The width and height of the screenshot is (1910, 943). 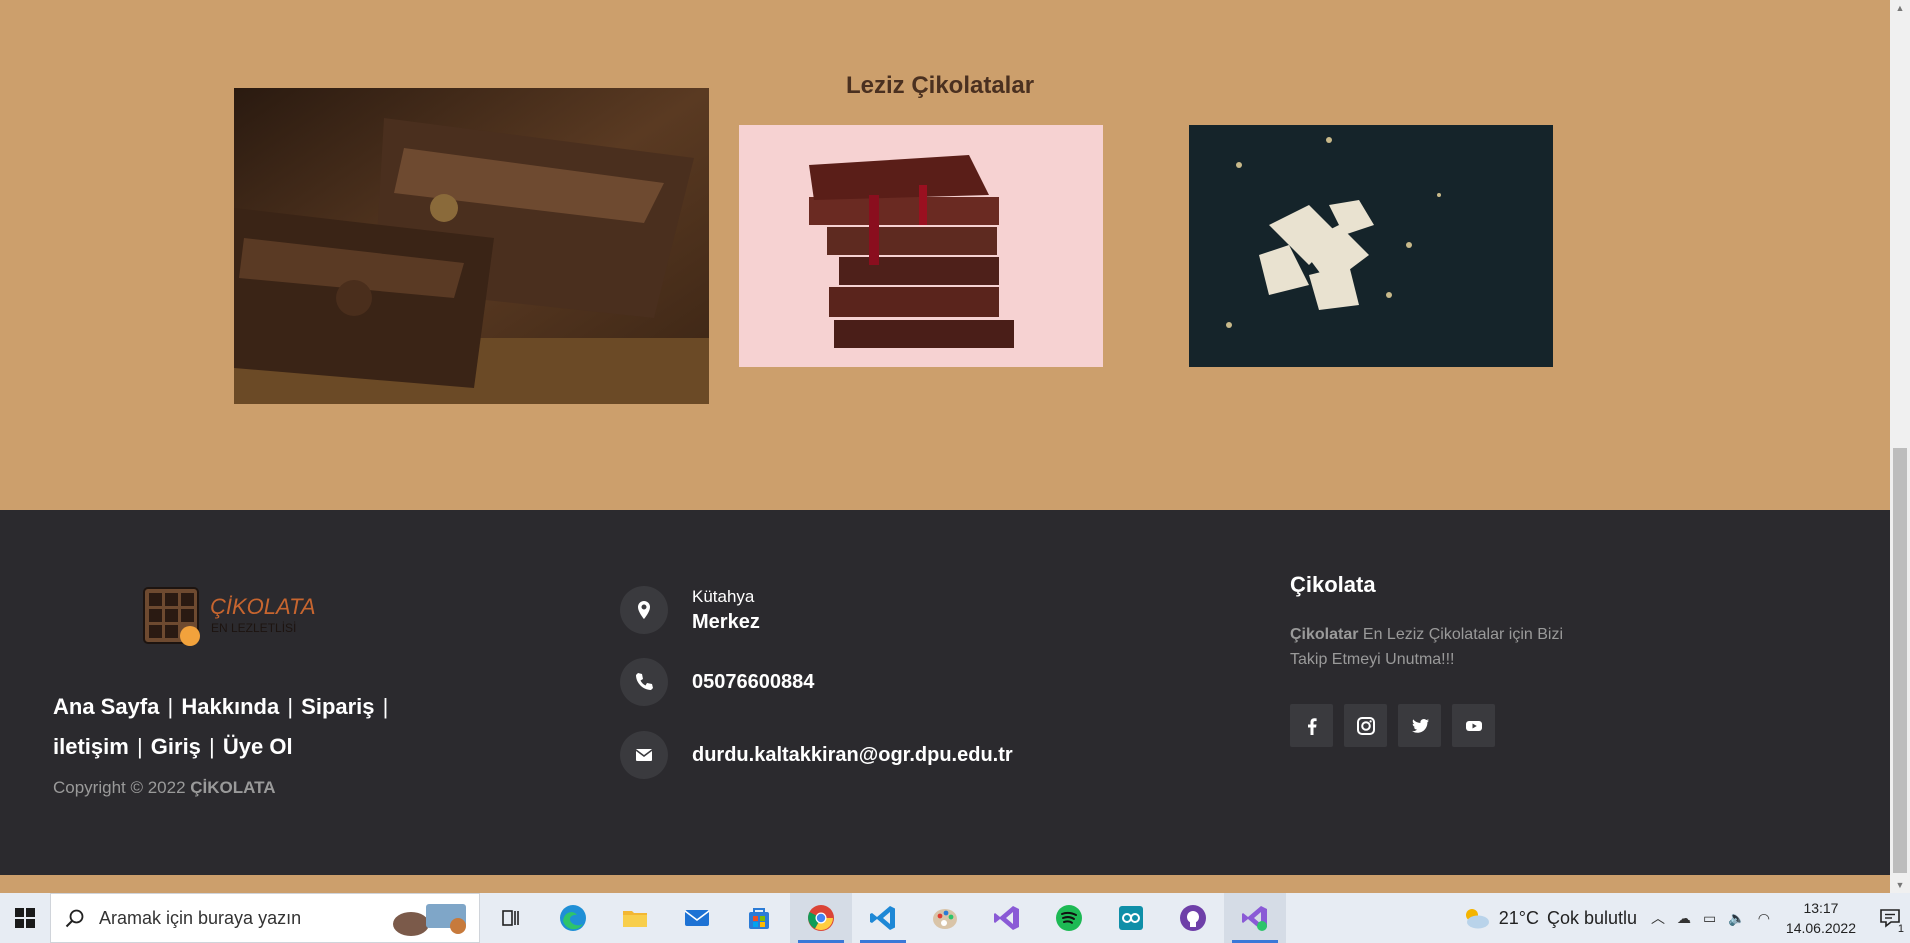 I want to click on cloud-sun-icon, so click(x=1477, y=919).